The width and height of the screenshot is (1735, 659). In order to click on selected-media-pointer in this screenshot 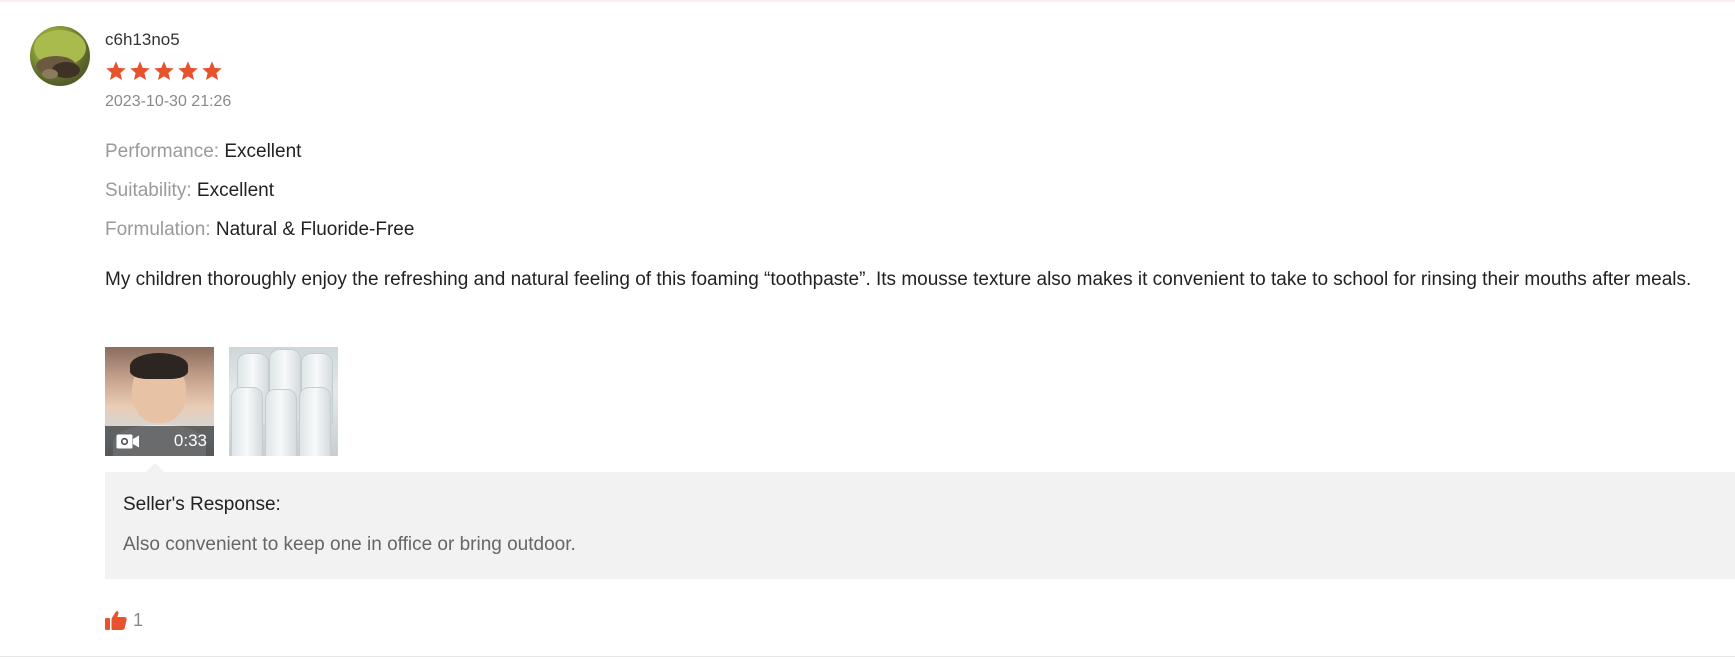, I will do `click(155, 467)`.